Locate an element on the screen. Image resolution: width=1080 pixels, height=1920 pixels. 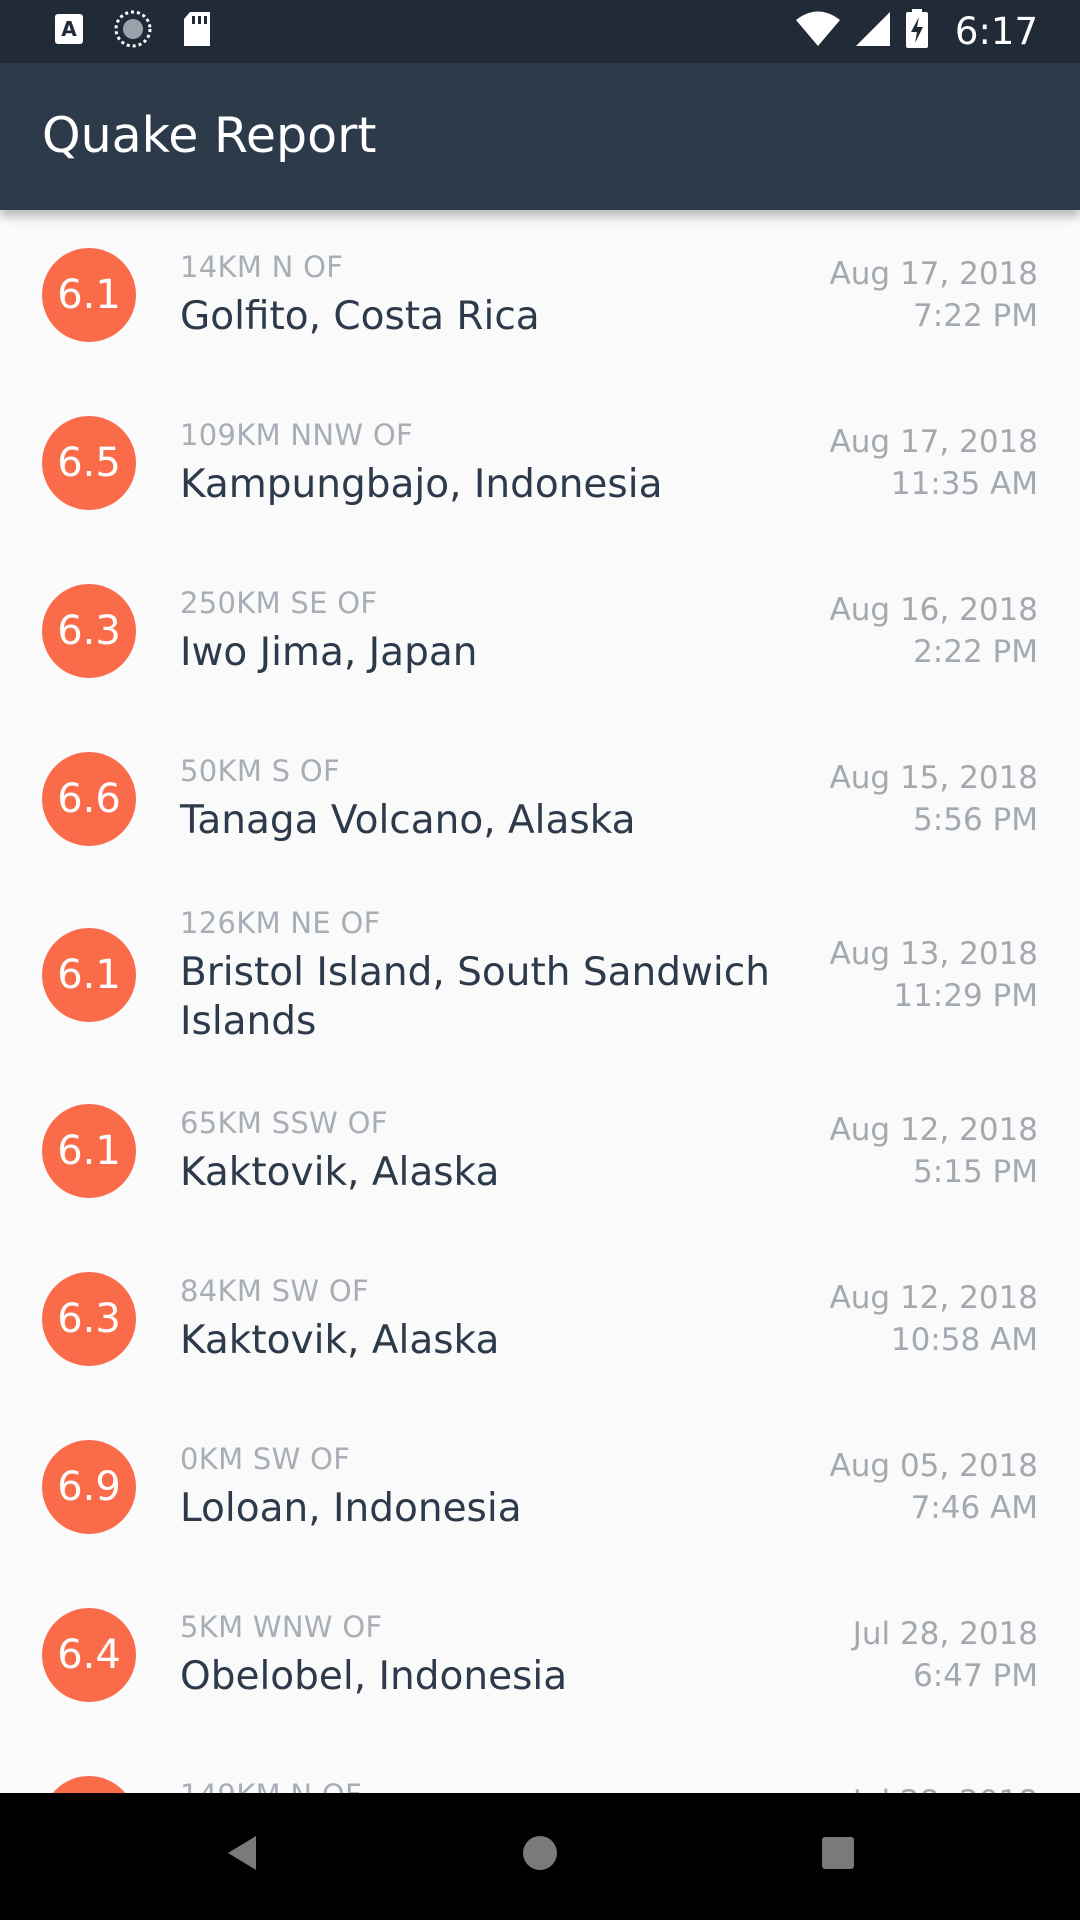
quake-time: 7:22 PM is located at coordinates (975, 316).